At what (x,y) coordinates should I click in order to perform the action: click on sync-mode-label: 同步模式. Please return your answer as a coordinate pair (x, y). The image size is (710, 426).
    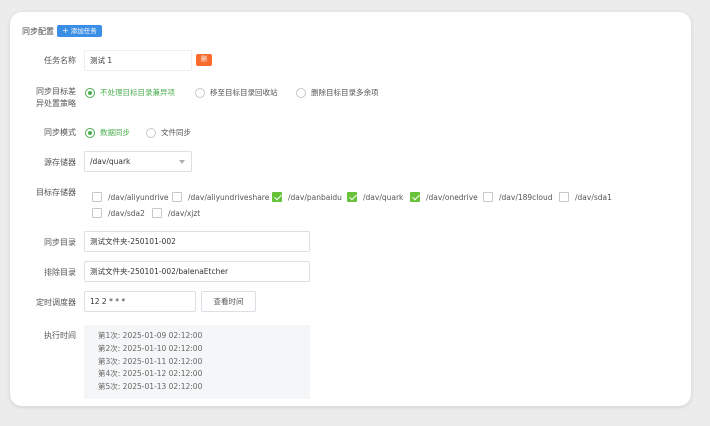
    Looking at the image, I should click on (60, 132).